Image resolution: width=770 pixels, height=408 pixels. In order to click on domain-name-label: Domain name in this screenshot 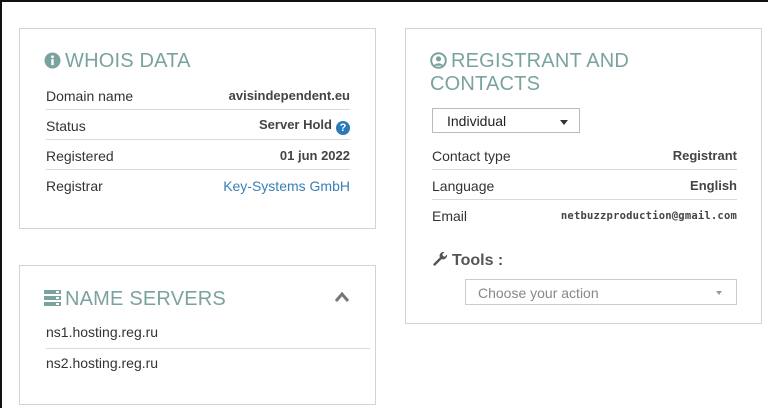, I will do `click(90, 95)`.